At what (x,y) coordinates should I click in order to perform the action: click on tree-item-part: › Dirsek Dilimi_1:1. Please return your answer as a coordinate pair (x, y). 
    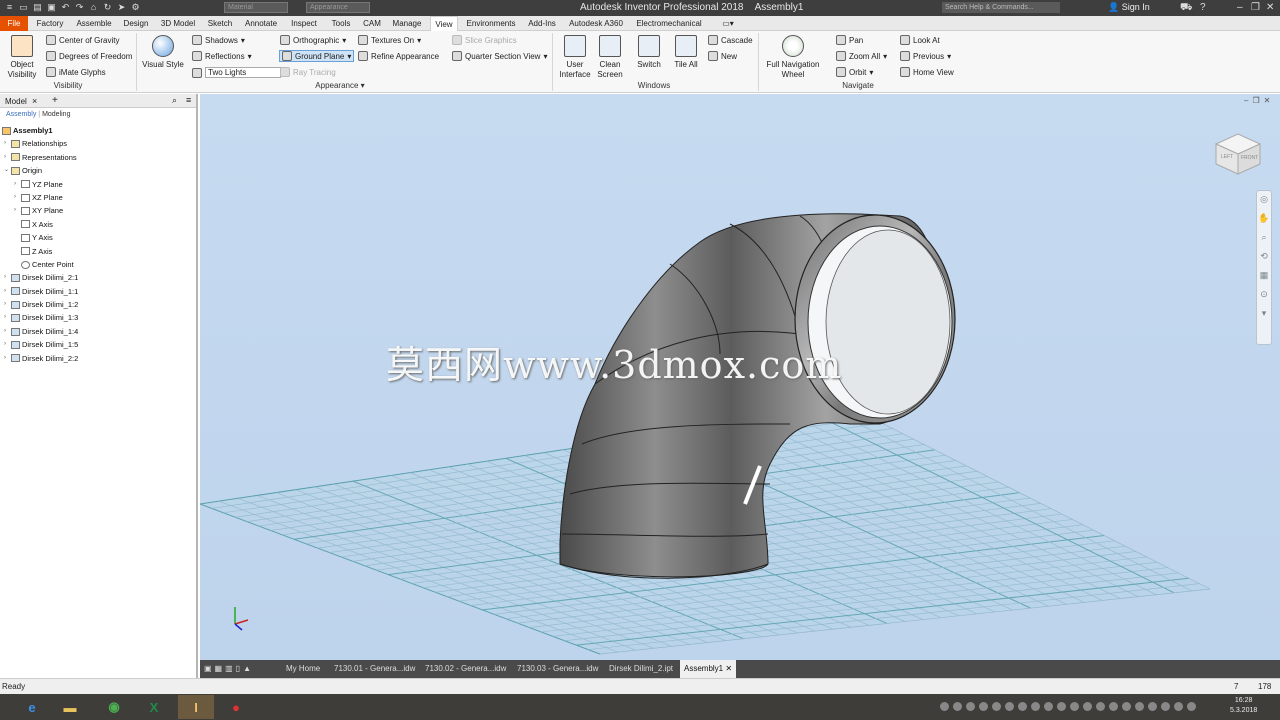
    Looking at the image, I should click on (98, 291).